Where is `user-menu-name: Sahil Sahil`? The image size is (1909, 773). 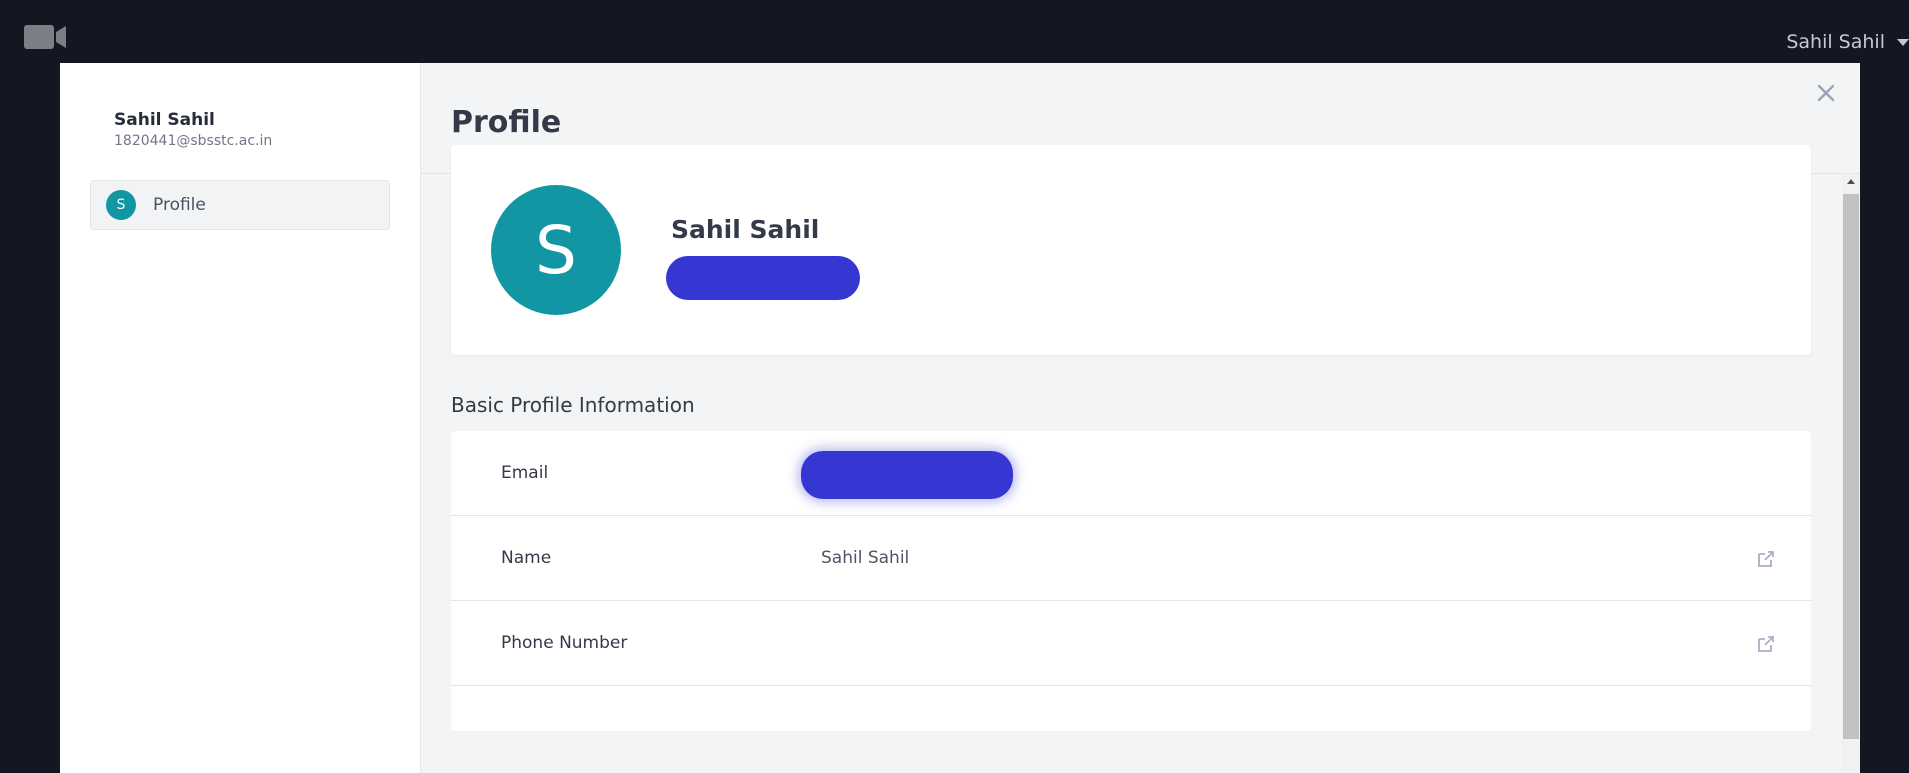
user-menu-name: Sahil Sahil is located at coordinates (1835, 42).